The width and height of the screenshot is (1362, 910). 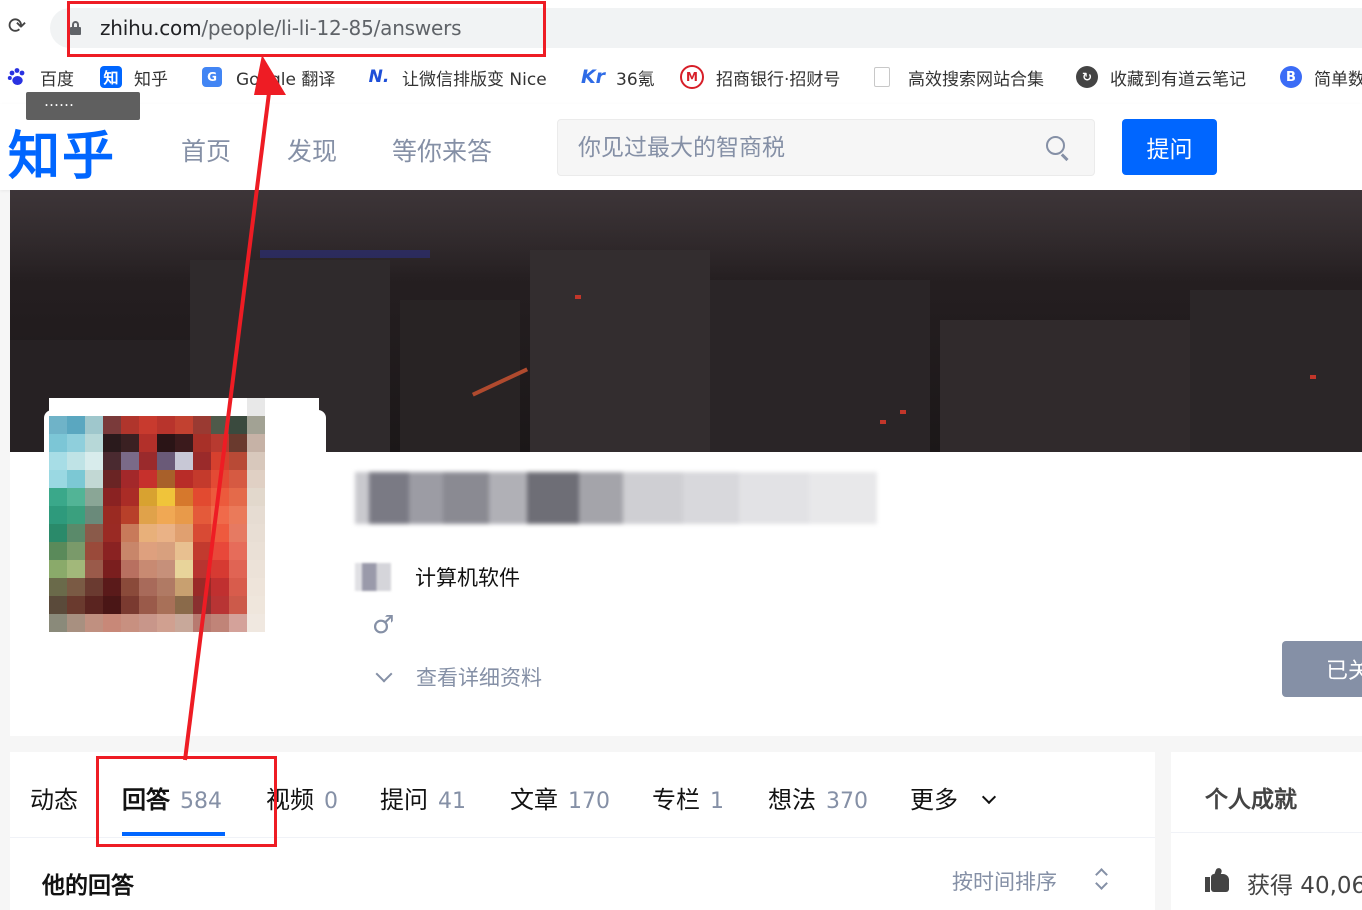 What do you see at coordinates (379, 77) in the screenshot?
I see `nice-icon: N.` at bounding box center [379, 77].